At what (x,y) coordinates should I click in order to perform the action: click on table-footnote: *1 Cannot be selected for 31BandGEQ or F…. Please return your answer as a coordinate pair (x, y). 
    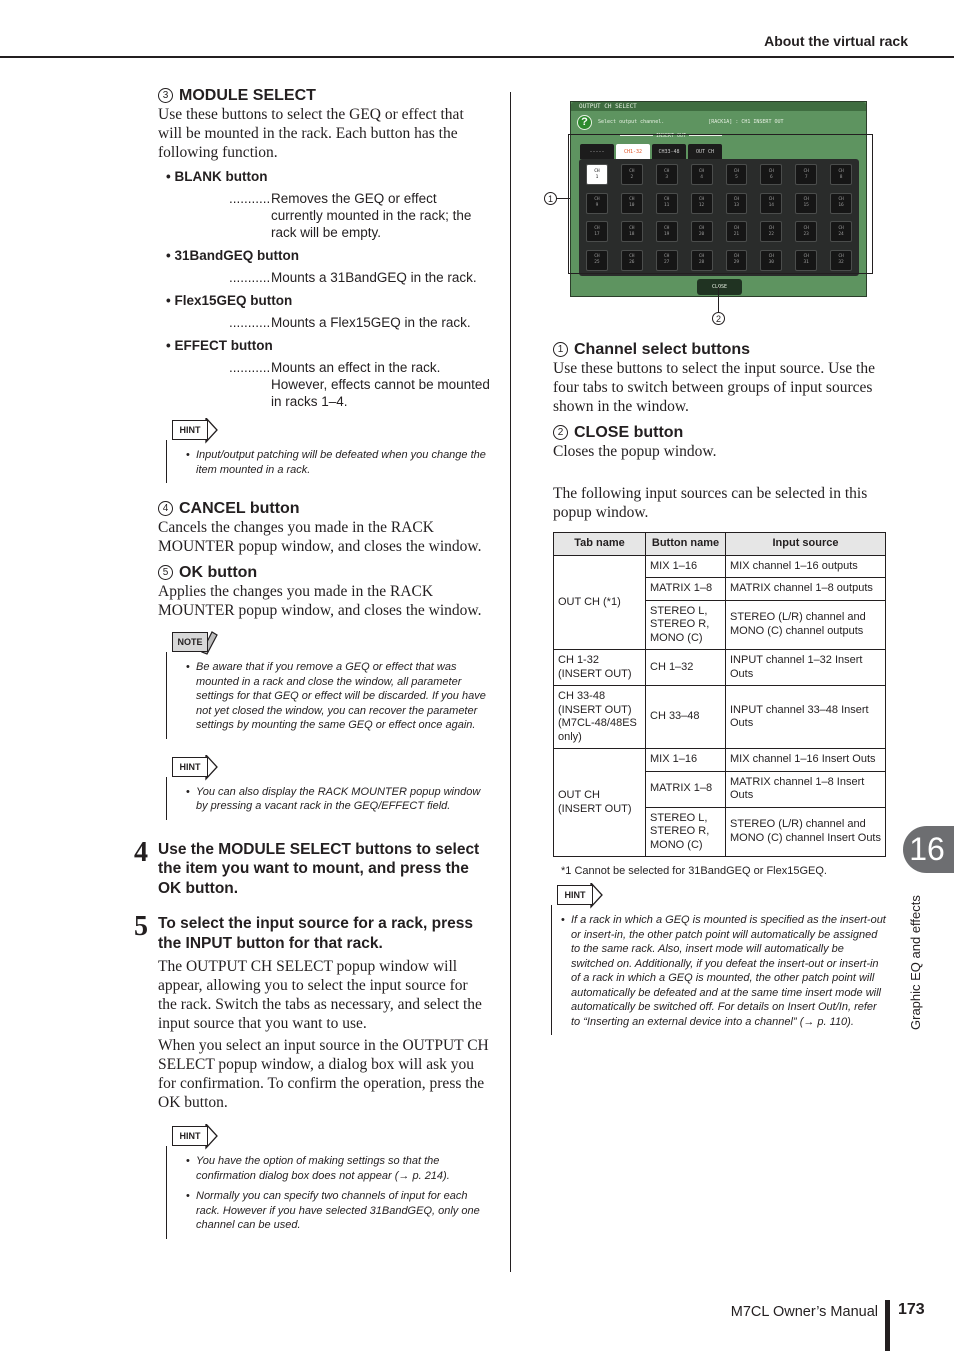
    Looking at the image, I should click on (694, 871).